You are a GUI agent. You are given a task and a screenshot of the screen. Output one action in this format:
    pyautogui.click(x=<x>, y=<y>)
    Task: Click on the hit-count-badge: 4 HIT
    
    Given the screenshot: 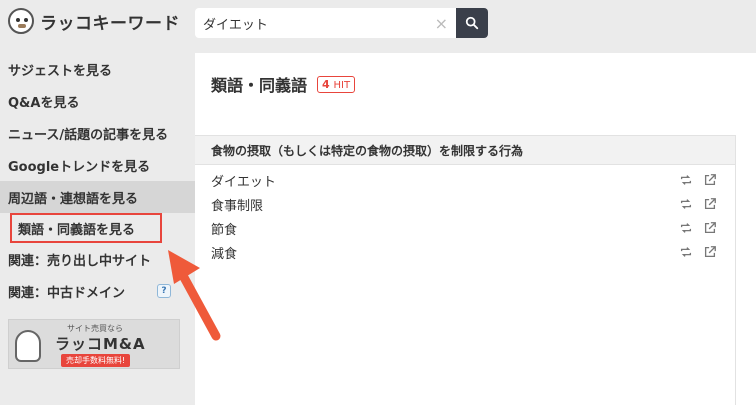 What is the action you would take?
    pyautogui.click(x=336, y=84)
    